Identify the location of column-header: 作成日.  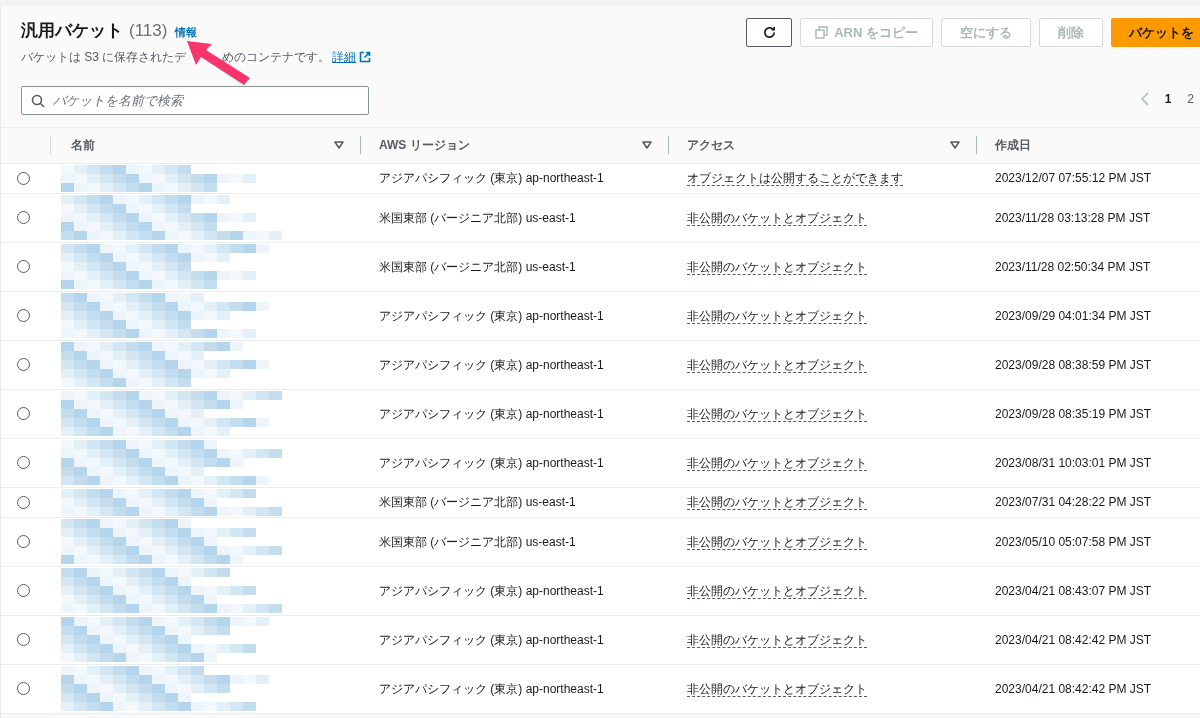
(1013, 145).